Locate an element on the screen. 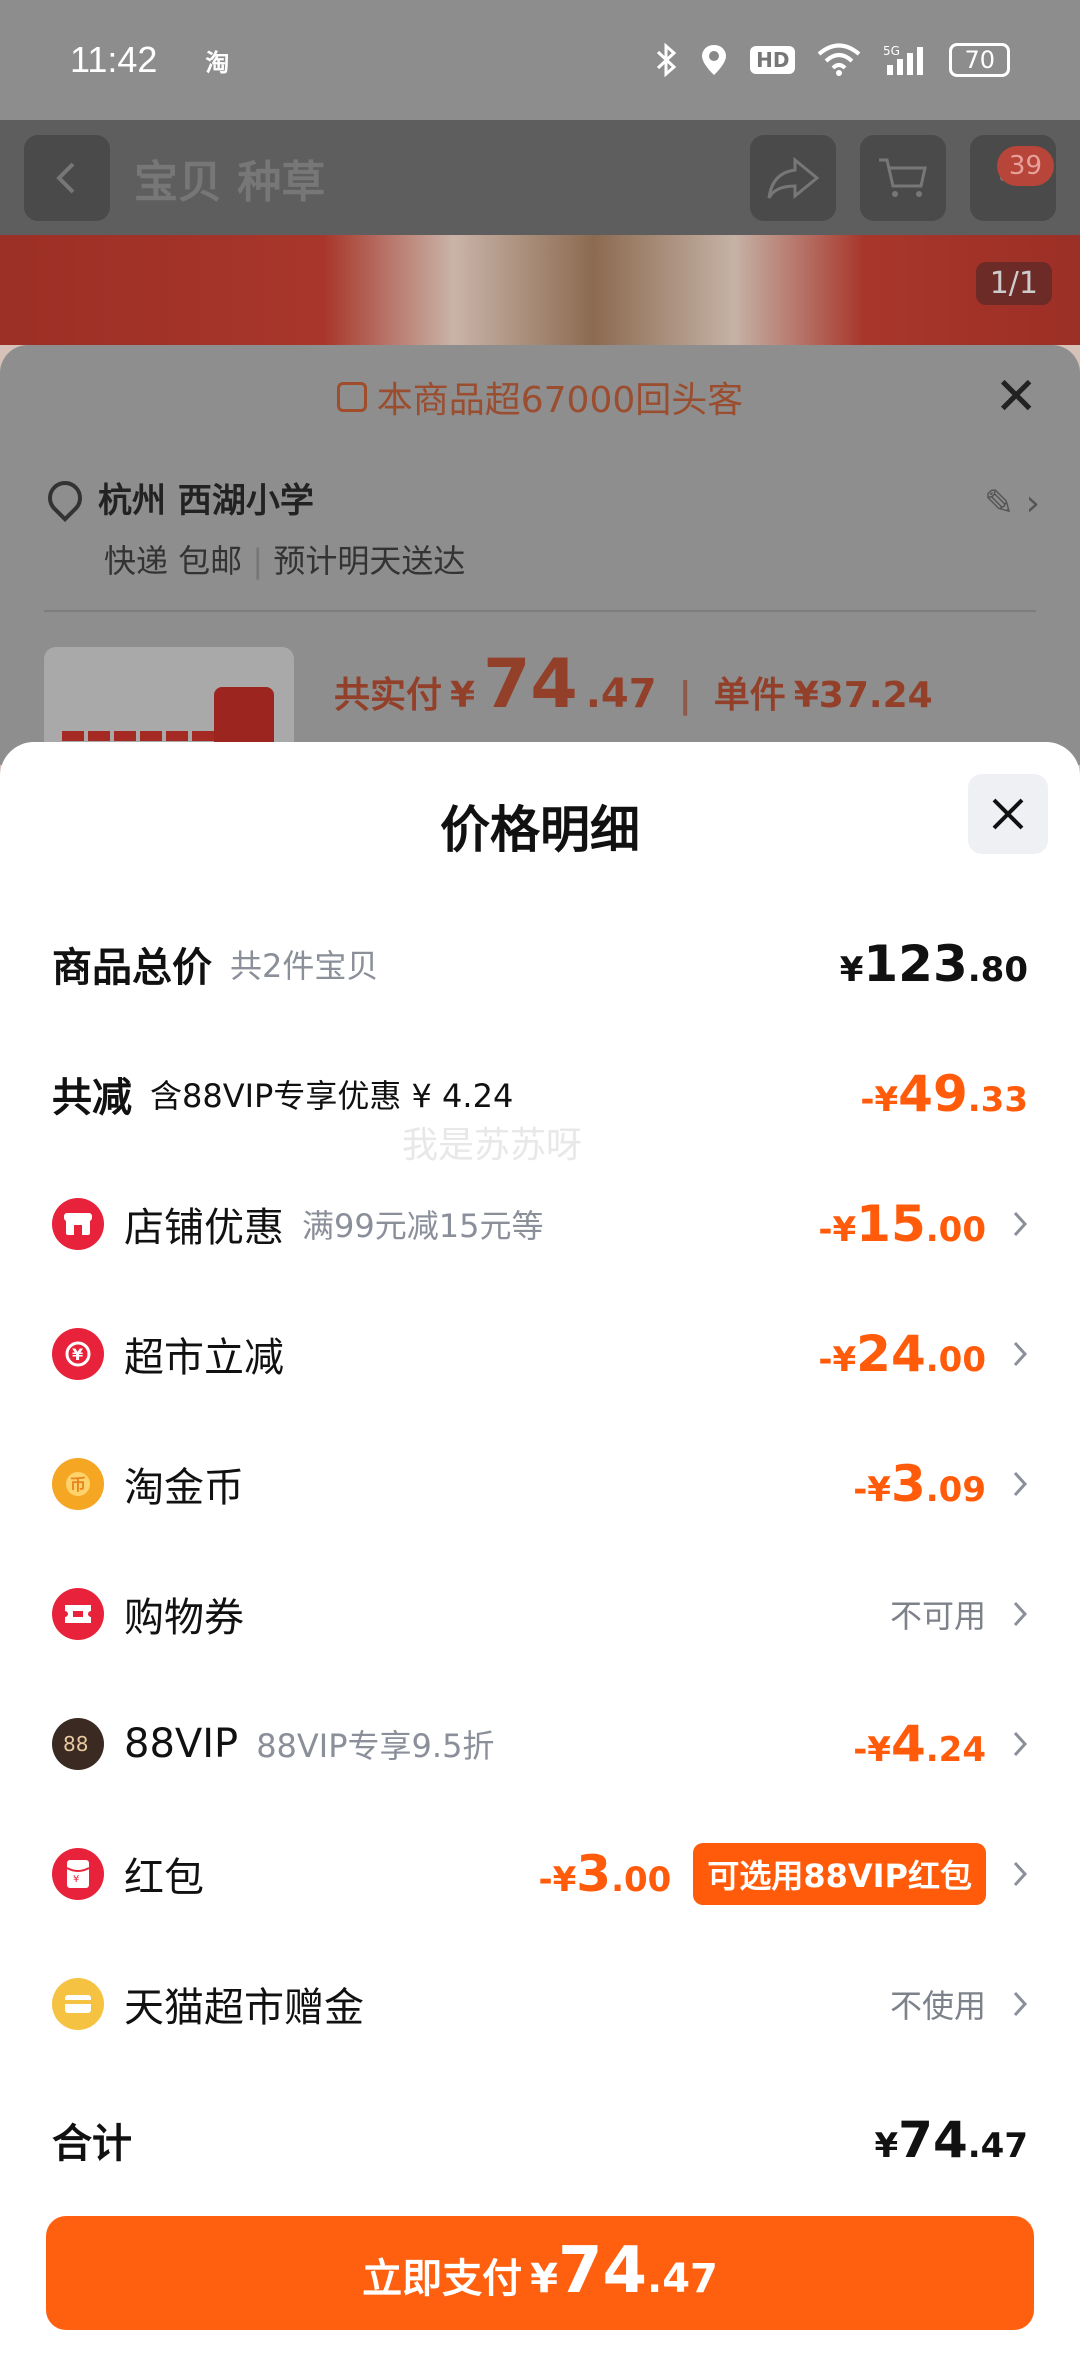 This screenshot has height=2376, width=1080. address-city: 杭州 西湖小学 is located at coordinates (206, 501).